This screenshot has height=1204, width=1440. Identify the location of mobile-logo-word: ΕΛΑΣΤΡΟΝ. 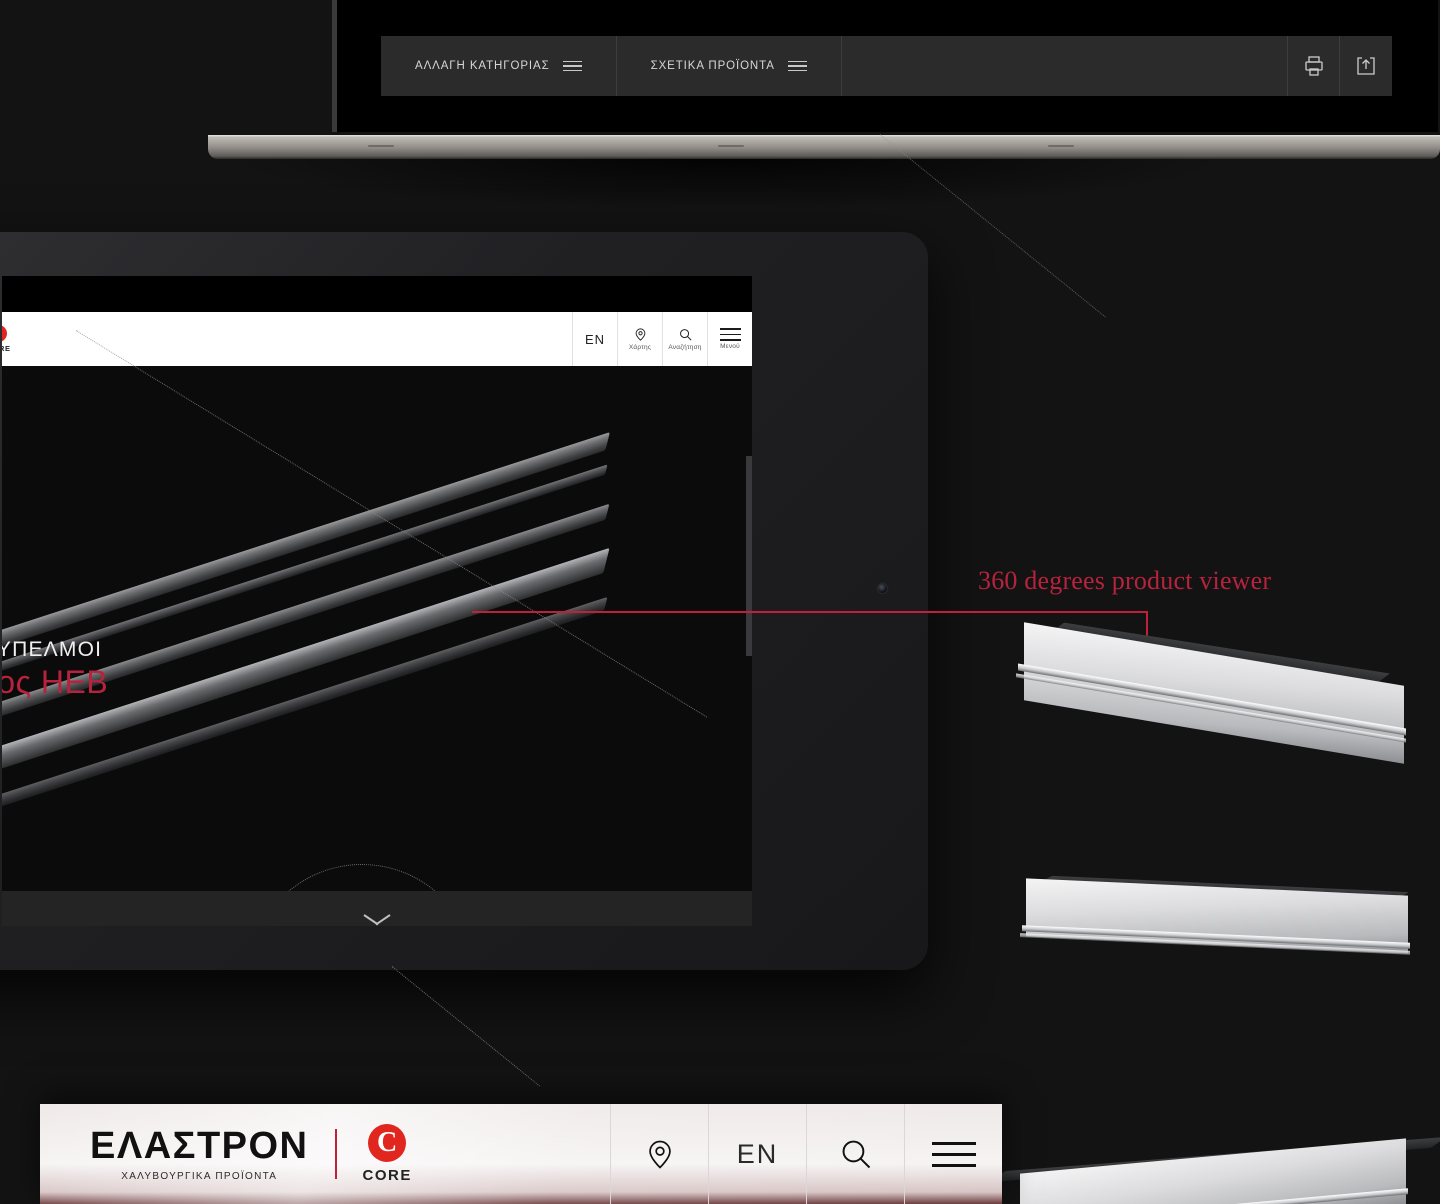
(199, 1145).